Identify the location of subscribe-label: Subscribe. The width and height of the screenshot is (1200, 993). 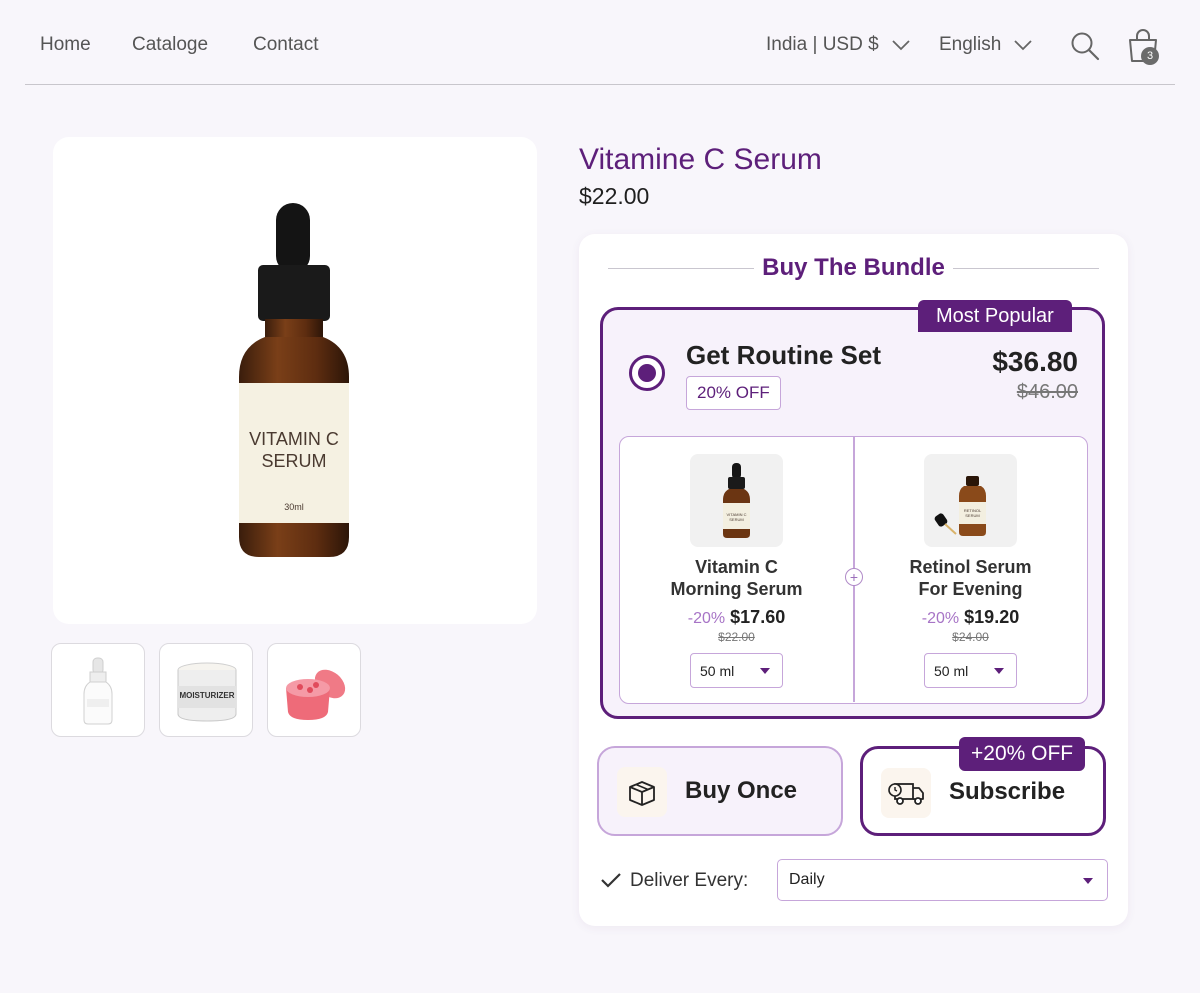
(1007, 791).